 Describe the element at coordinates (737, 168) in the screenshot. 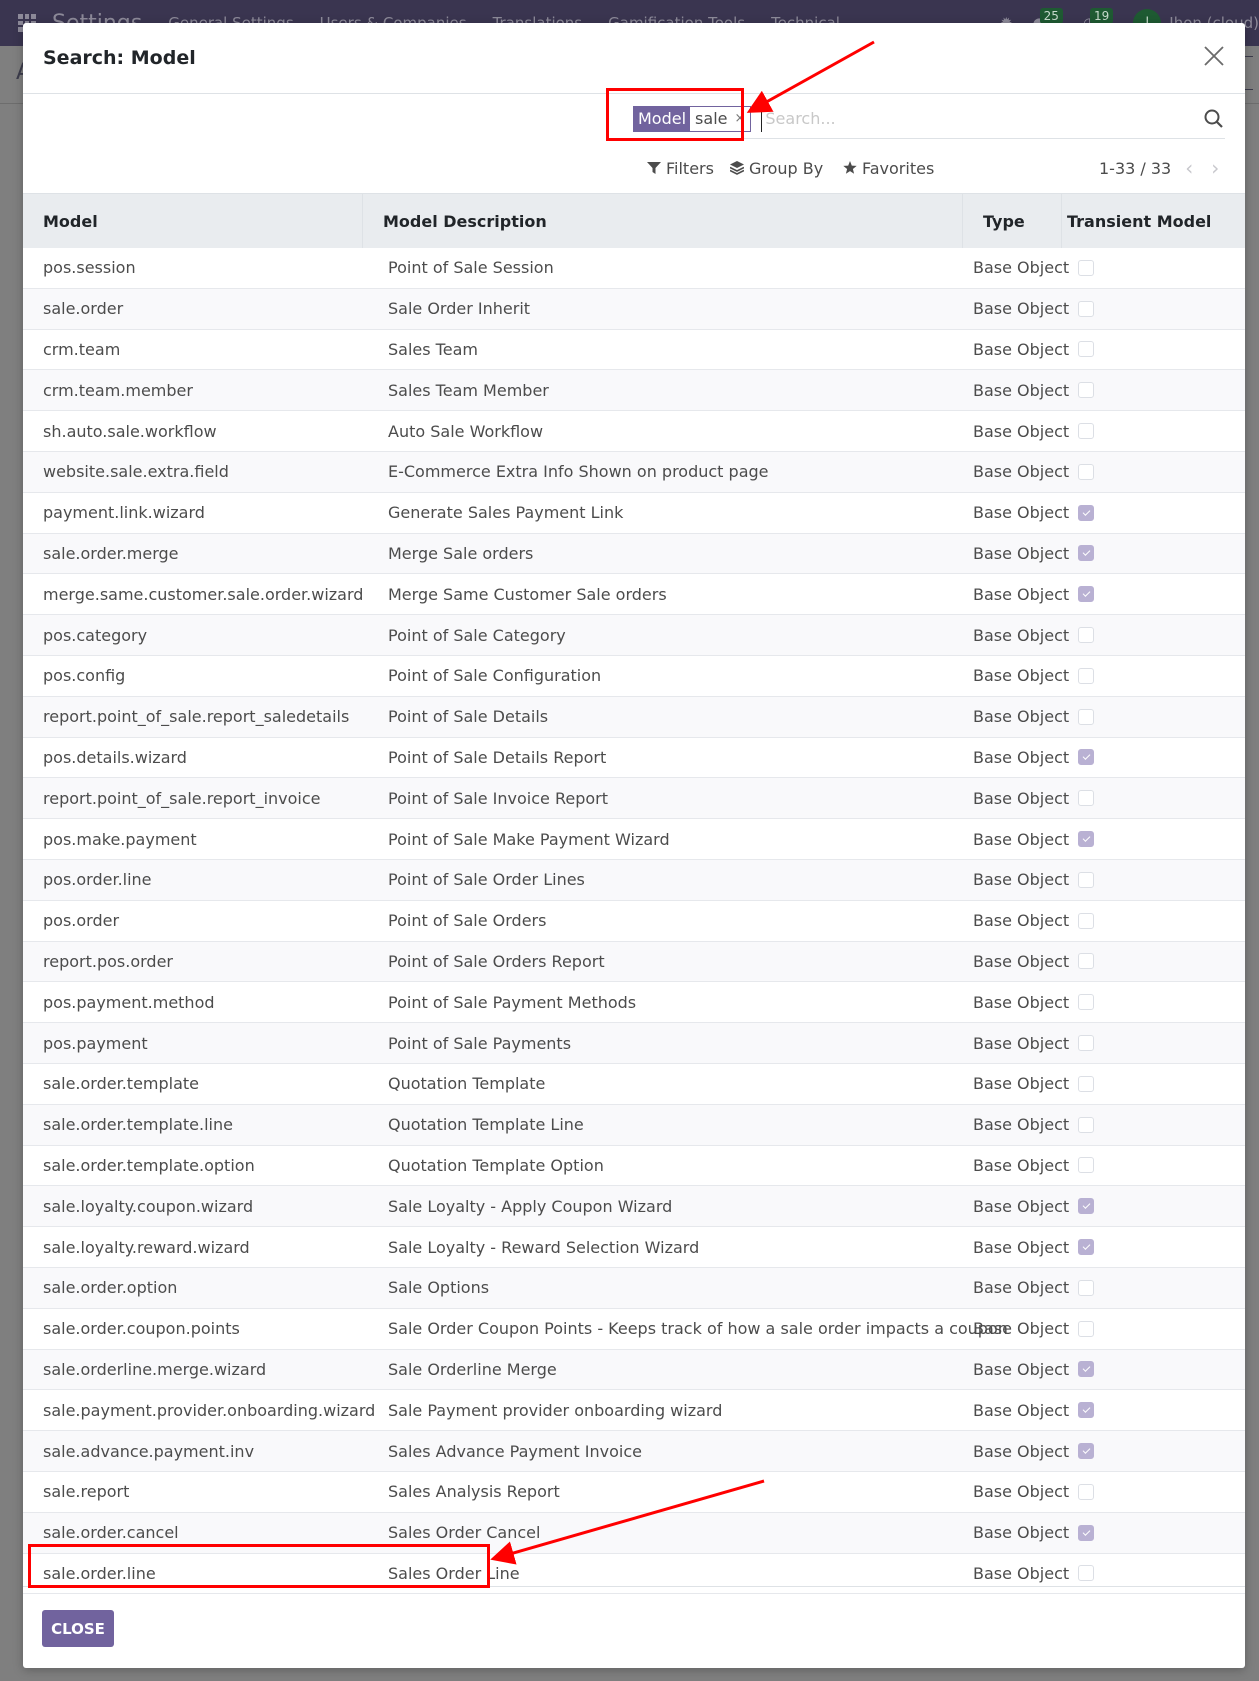

I see `layers-icon` at that location.